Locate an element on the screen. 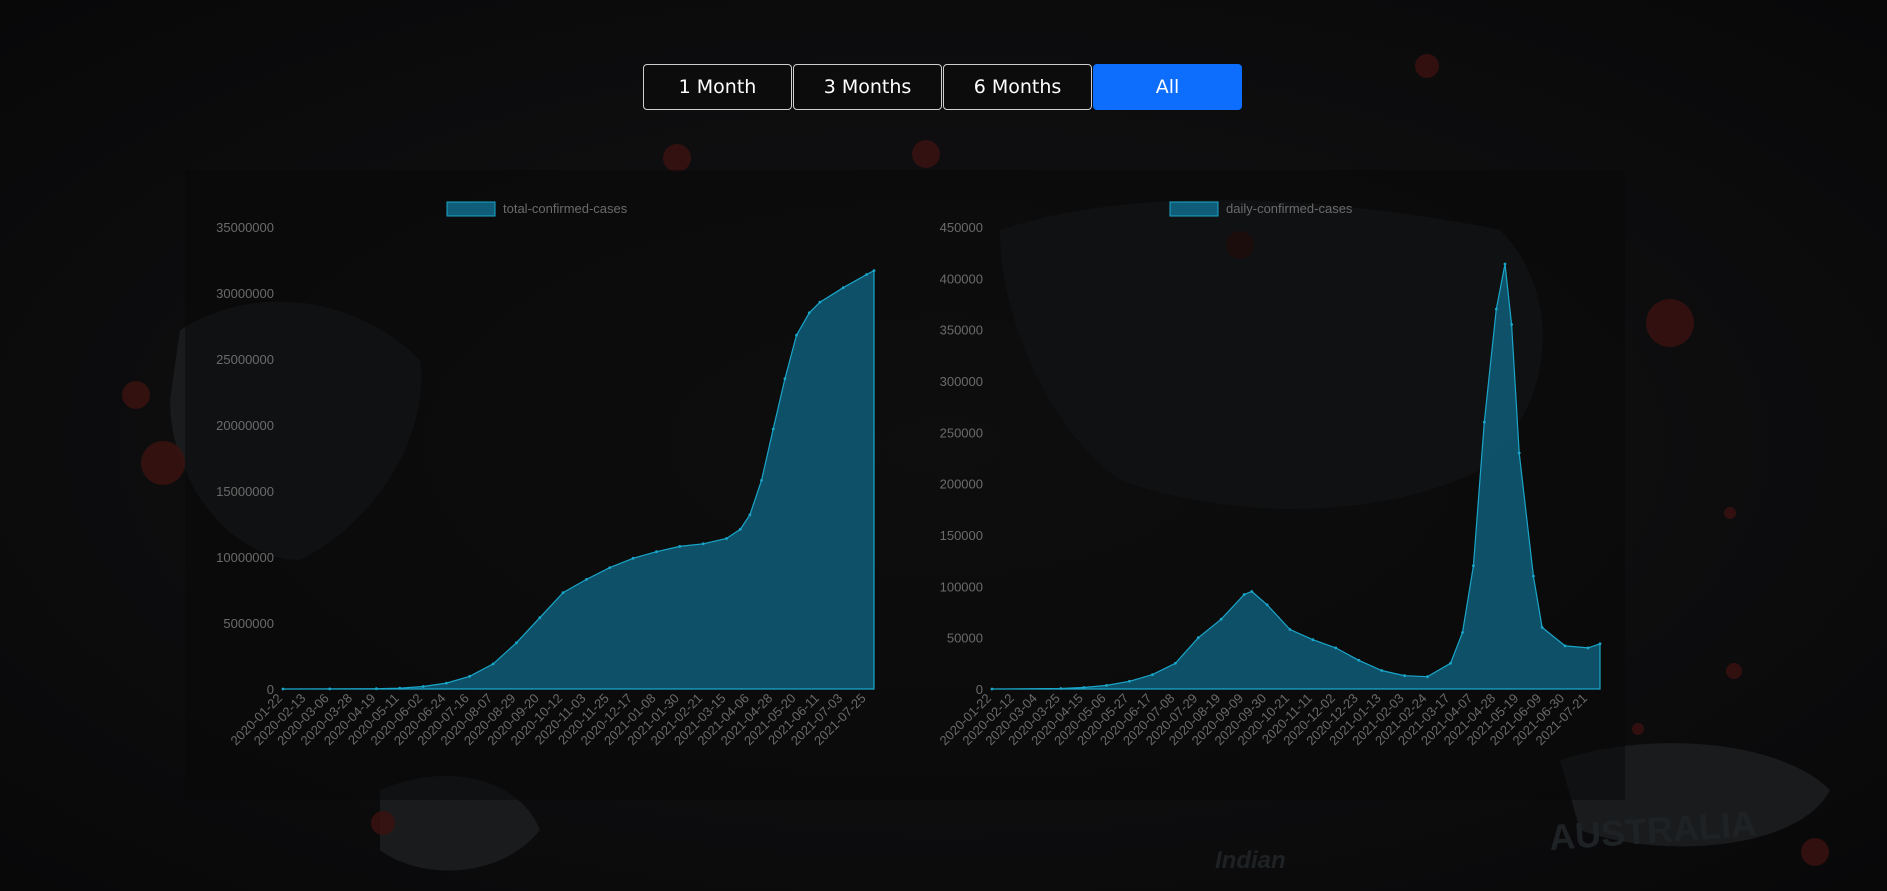 The height and width of the screenshot is (891, 1887). total-cases-legend: total-confirmed-cases is located at coordinates (537, 209).